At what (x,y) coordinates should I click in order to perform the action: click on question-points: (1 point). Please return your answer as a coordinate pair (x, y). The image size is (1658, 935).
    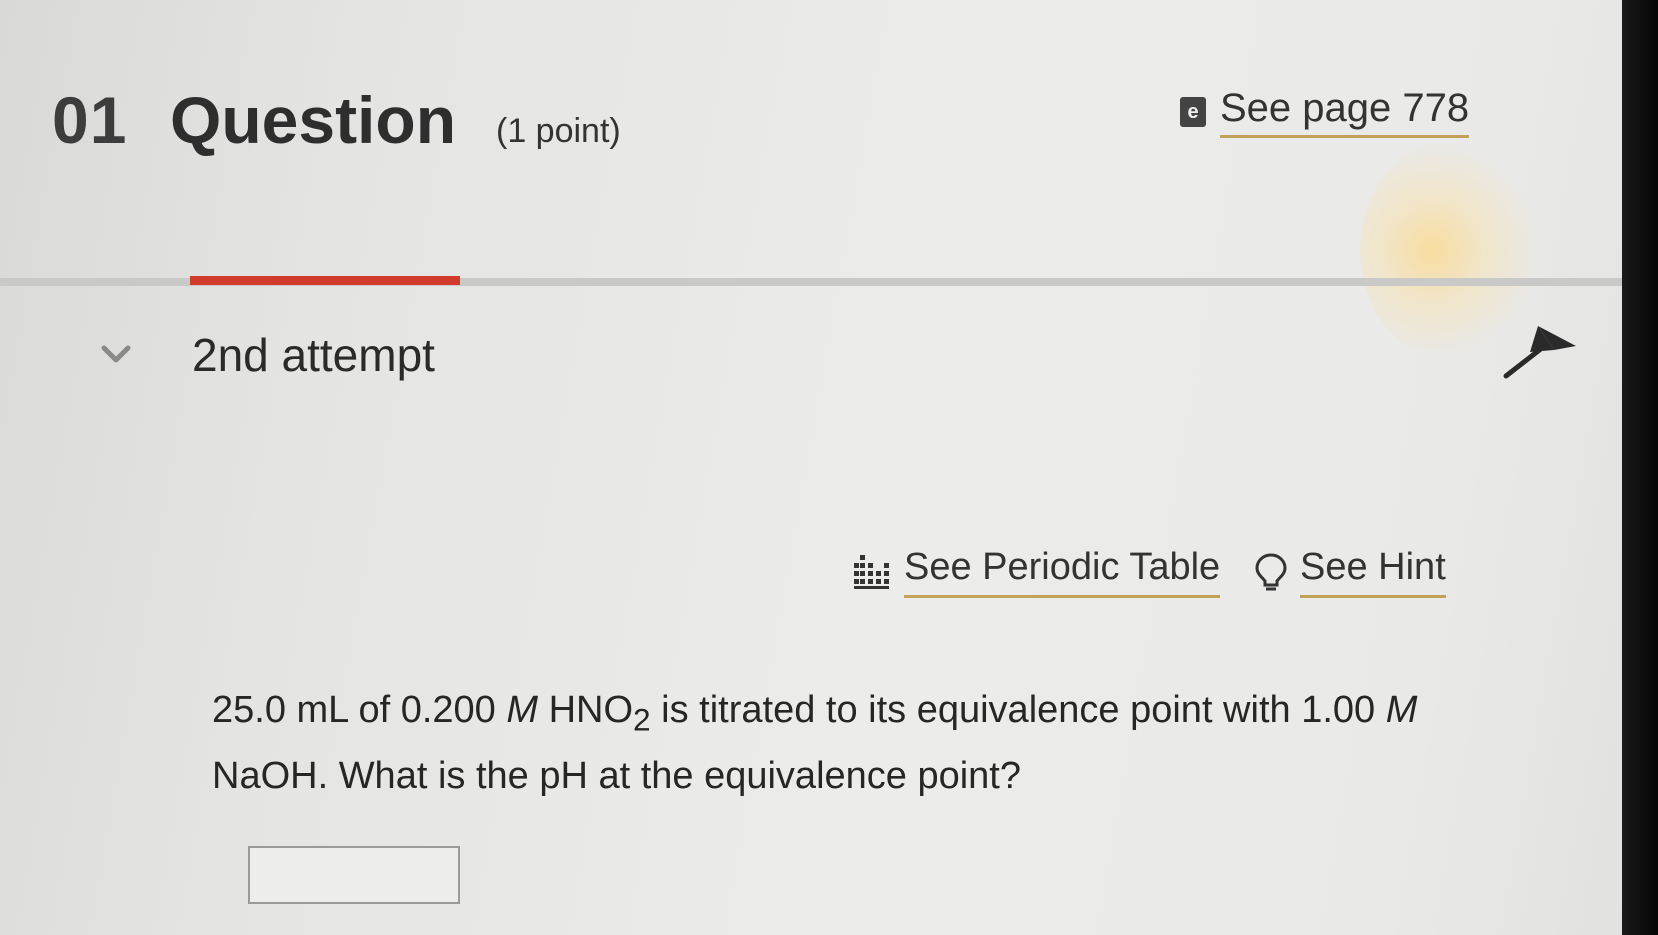
    Looking at the image, I should click on (558, 131).